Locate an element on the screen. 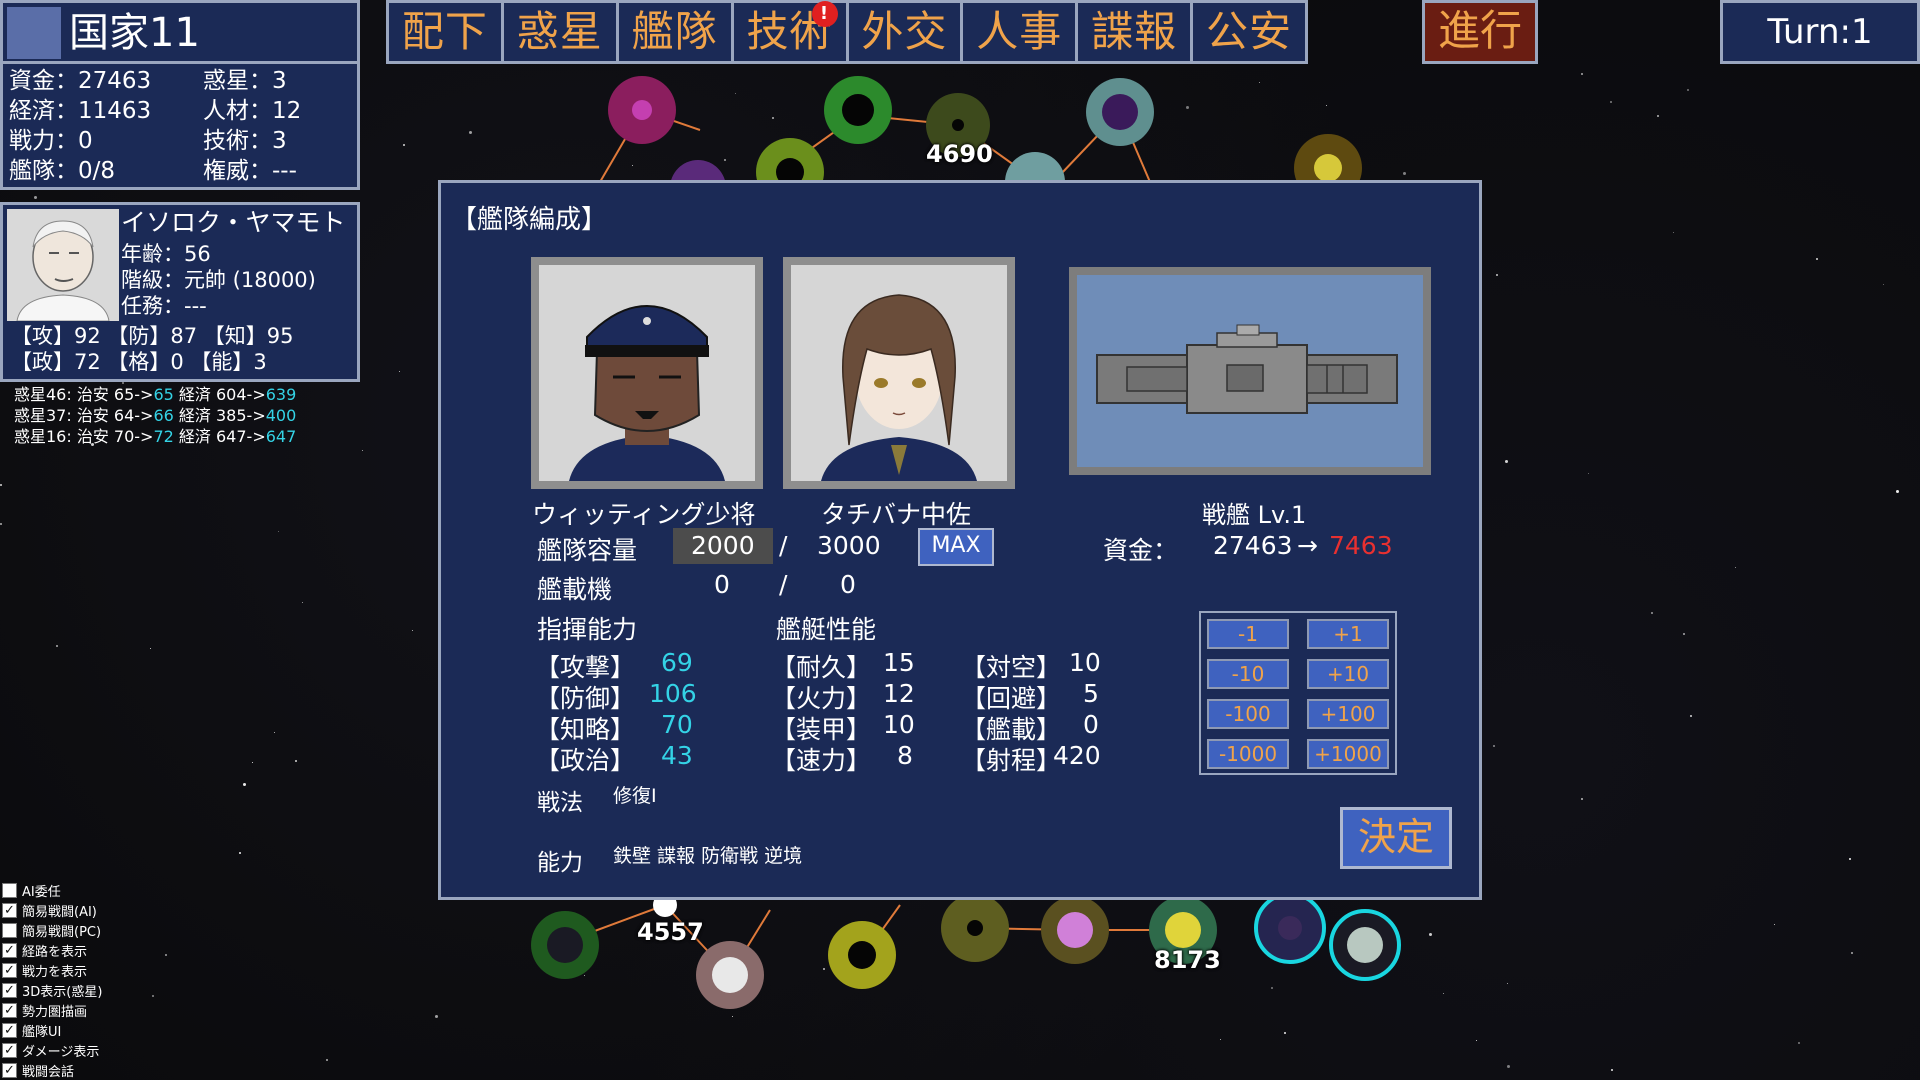  option-label: 戦闘会話 is located at coordinates (48, 1072).